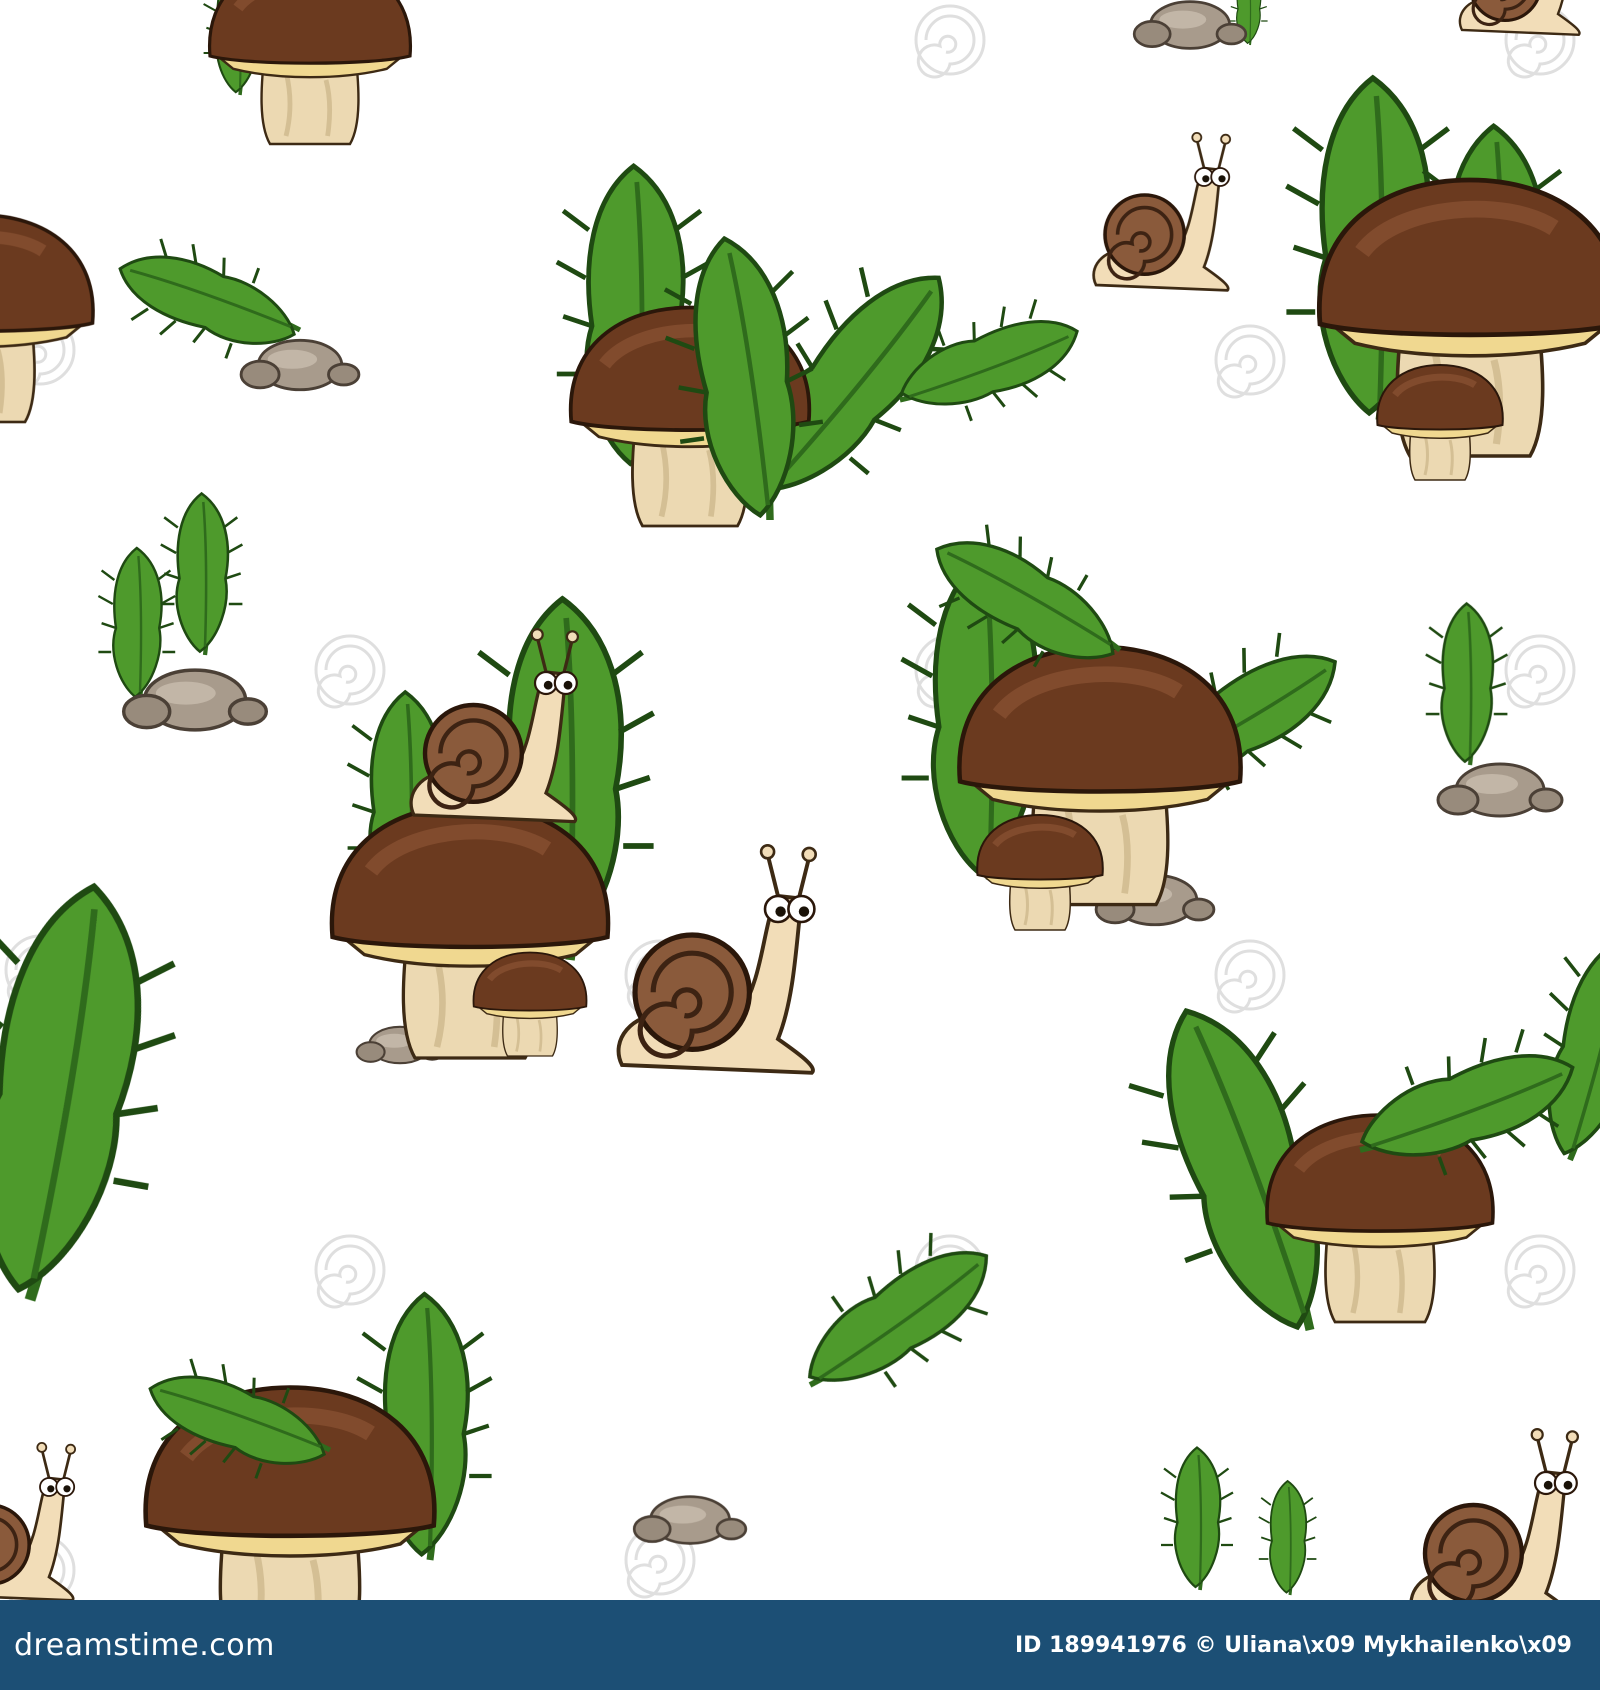 The width and height of the screenshot is (1600, 1690). Describe the element at coordinates (144, 1645) in the screenshot. I see `brand-logo-text: dreamstime.com` at that location.